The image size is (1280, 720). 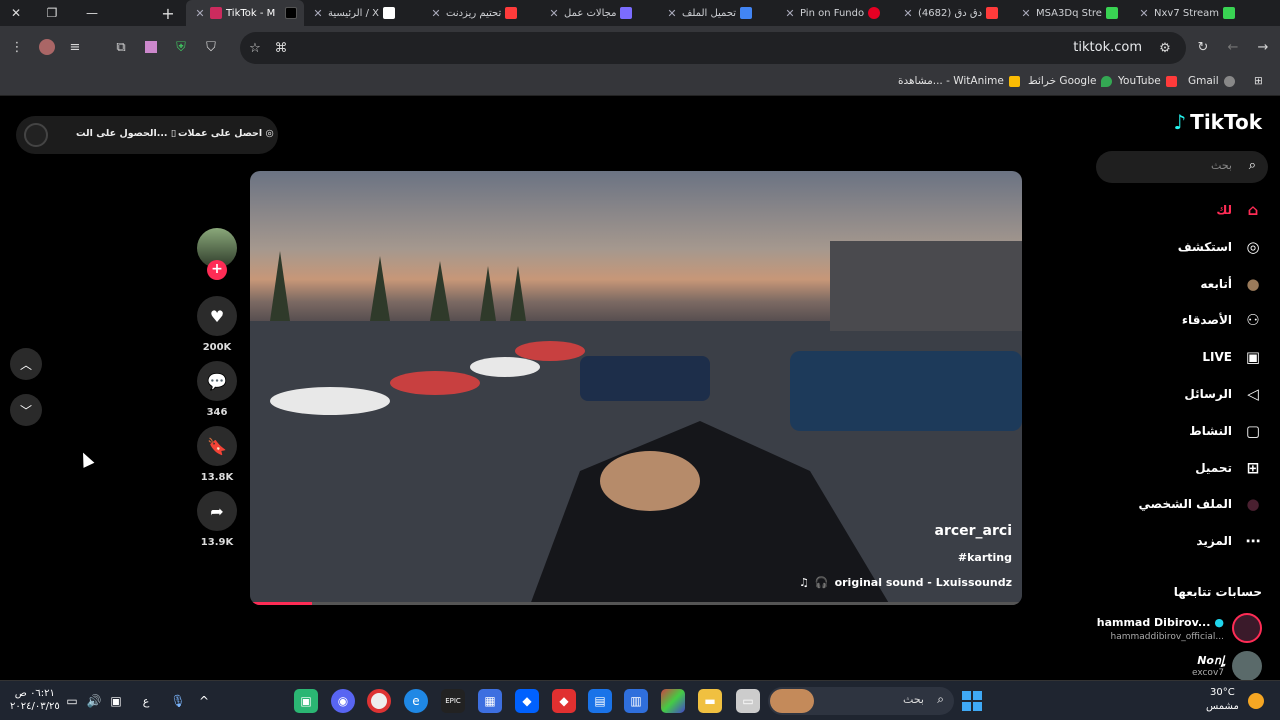 What do you see at coordinates (35, 700) in the screenshot?
I see `clock: ٠٦:٢١ ص ٢٠٢٤/٠٣/٢٥` at bounding box center [35, 700].